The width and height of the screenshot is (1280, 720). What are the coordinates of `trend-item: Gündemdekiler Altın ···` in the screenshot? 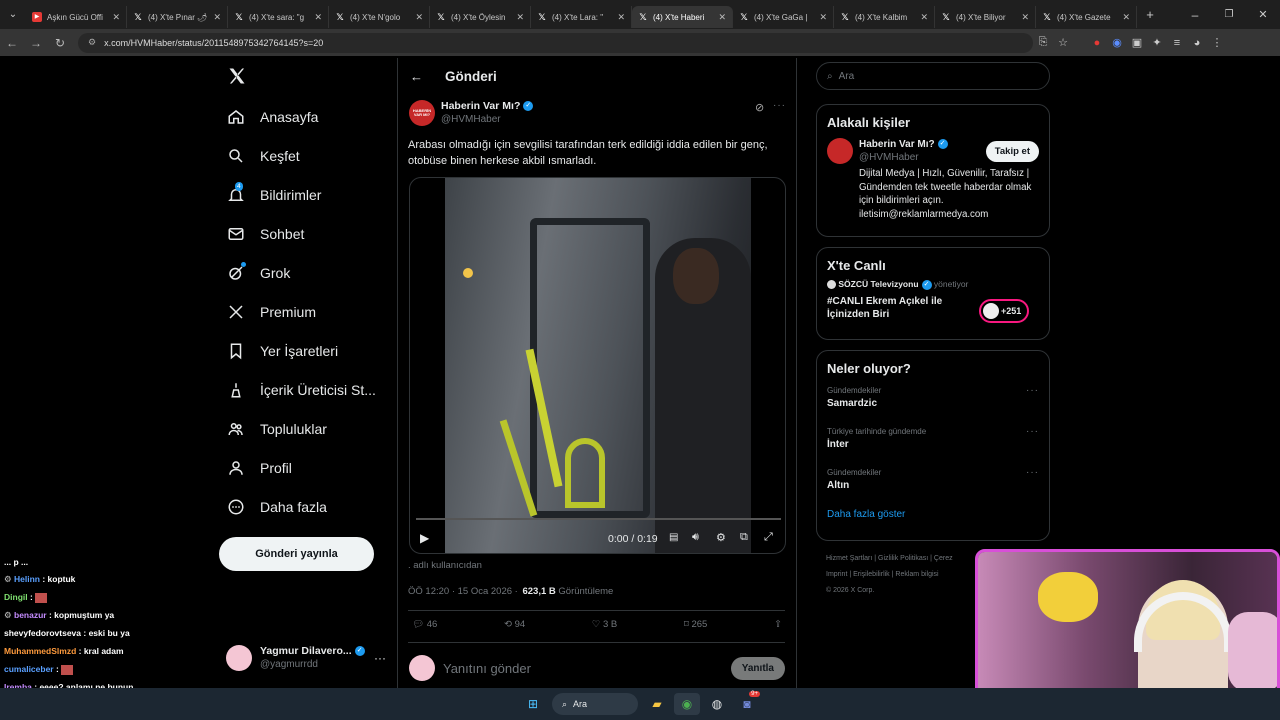 It's located at (933, 484).